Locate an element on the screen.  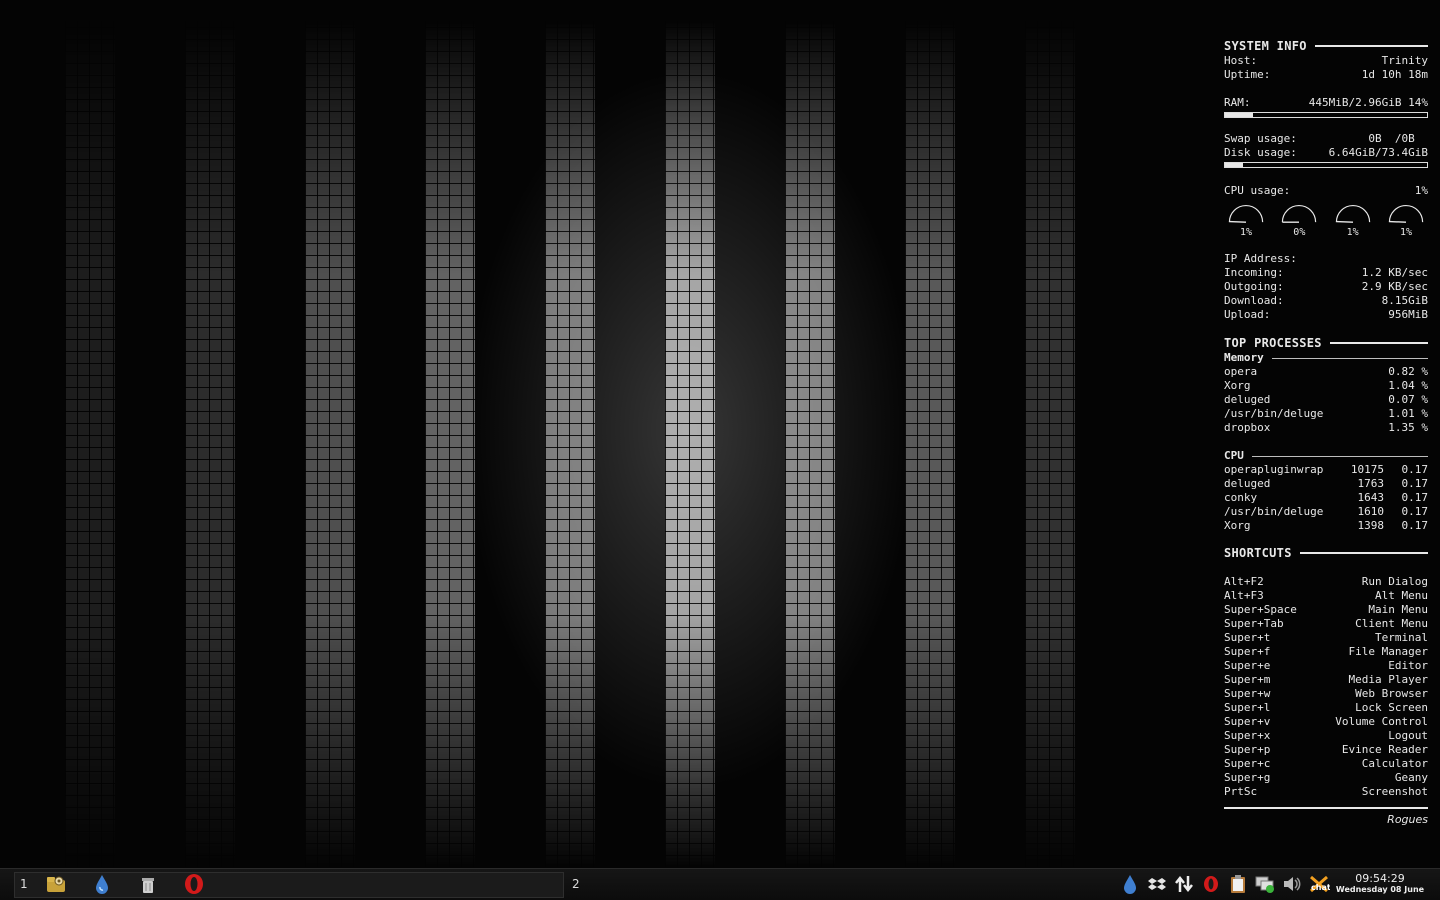
shortcut-row: Super+Tab Client Menu is located at coordinates (1326, 623).